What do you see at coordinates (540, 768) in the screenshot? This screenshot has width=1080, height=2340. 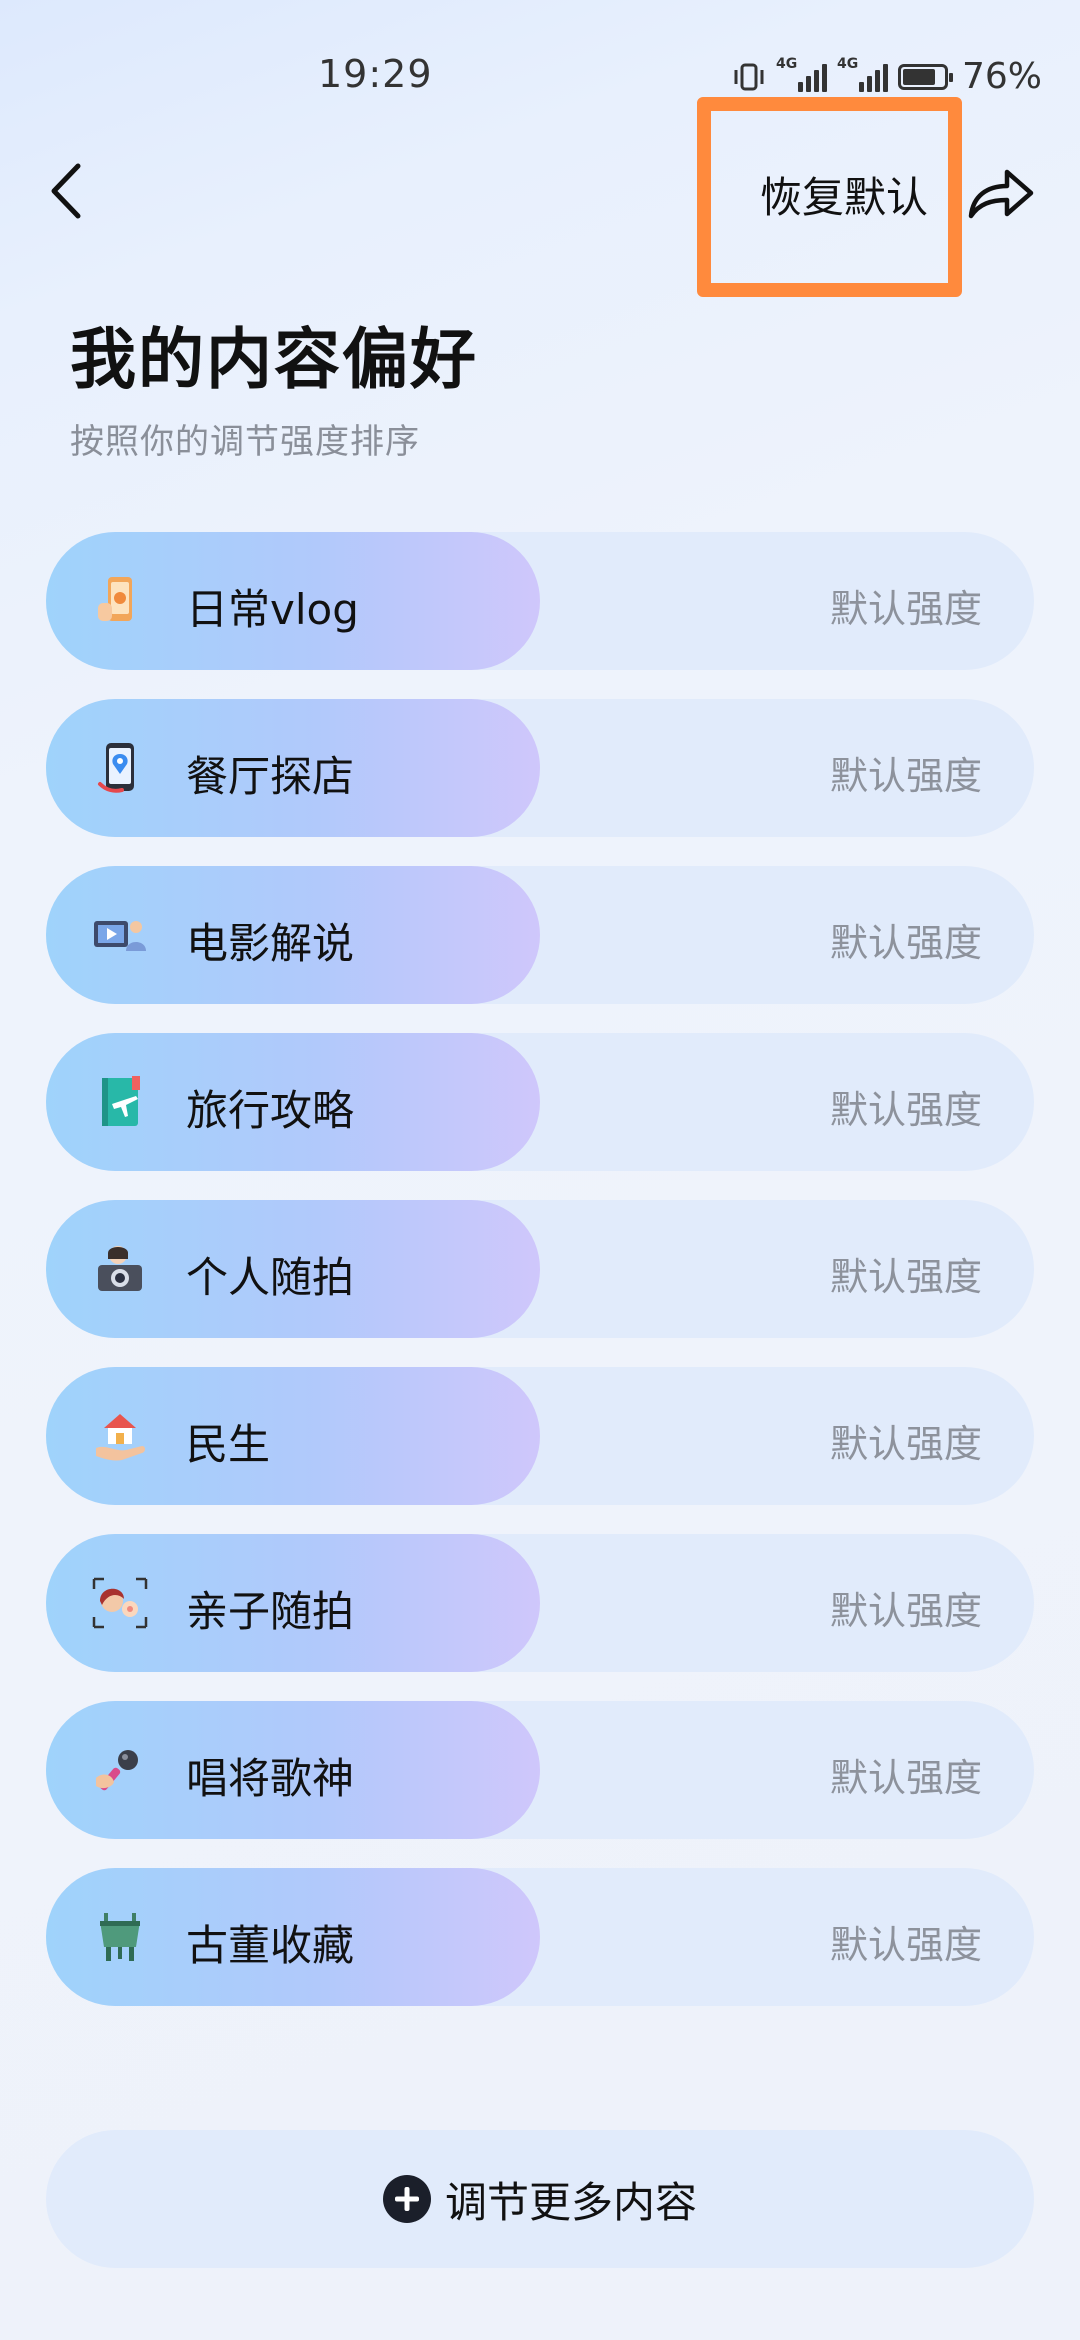 I see `preference-row: 餐厅探店 默认强度` at bounding box center [540, 768].